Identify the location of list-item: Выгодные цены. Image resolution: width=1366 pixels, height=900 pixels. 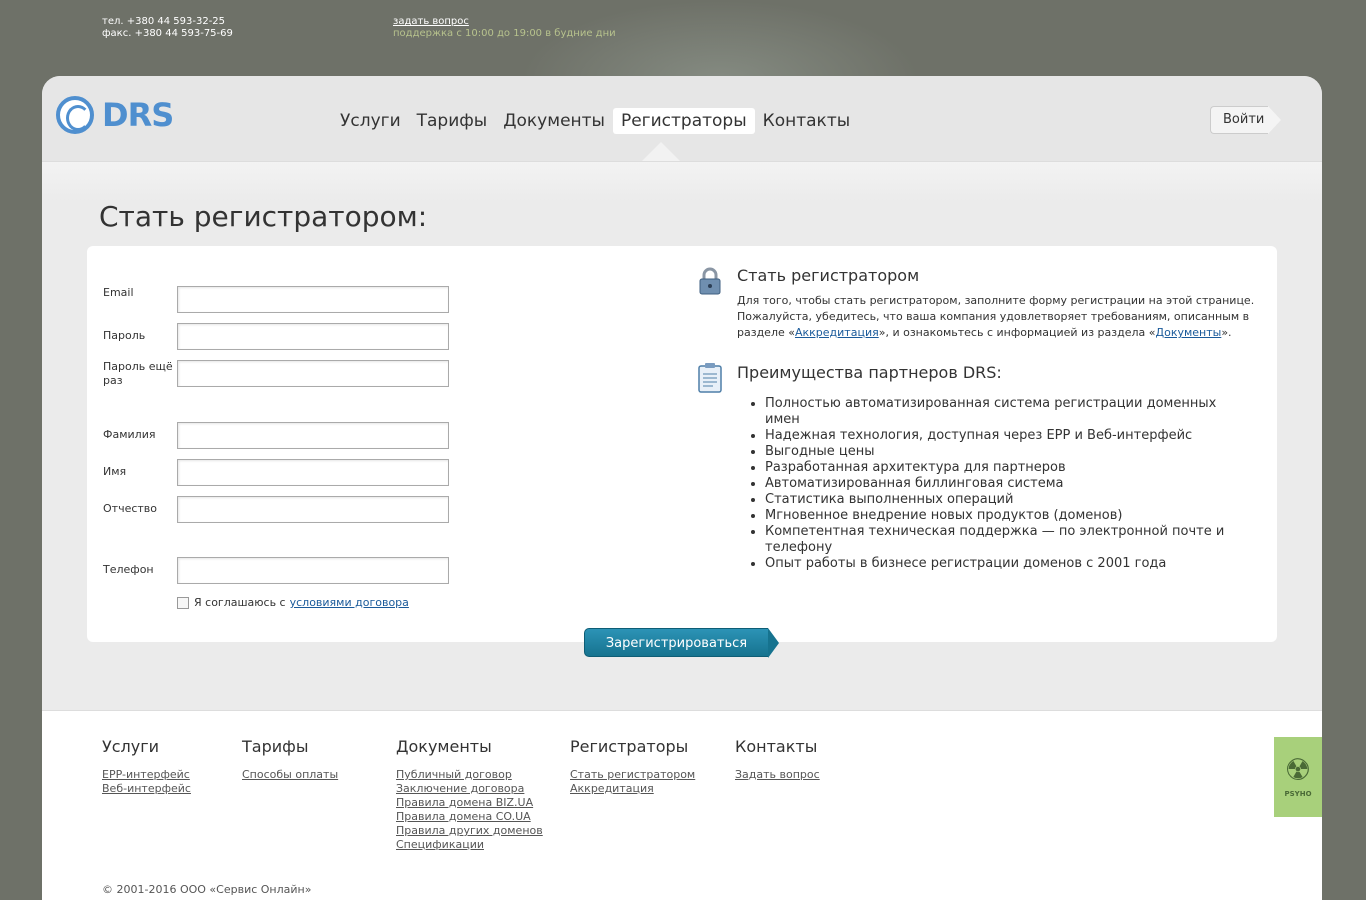
(1010, 452).